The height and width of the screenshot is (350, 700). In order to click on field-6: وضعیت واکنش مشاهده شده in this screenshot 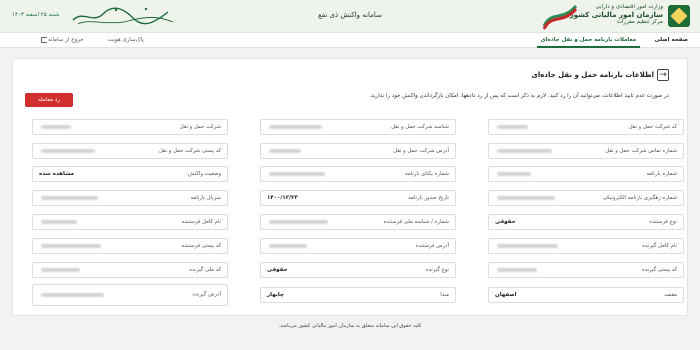, I will do `click(130, 174)`.